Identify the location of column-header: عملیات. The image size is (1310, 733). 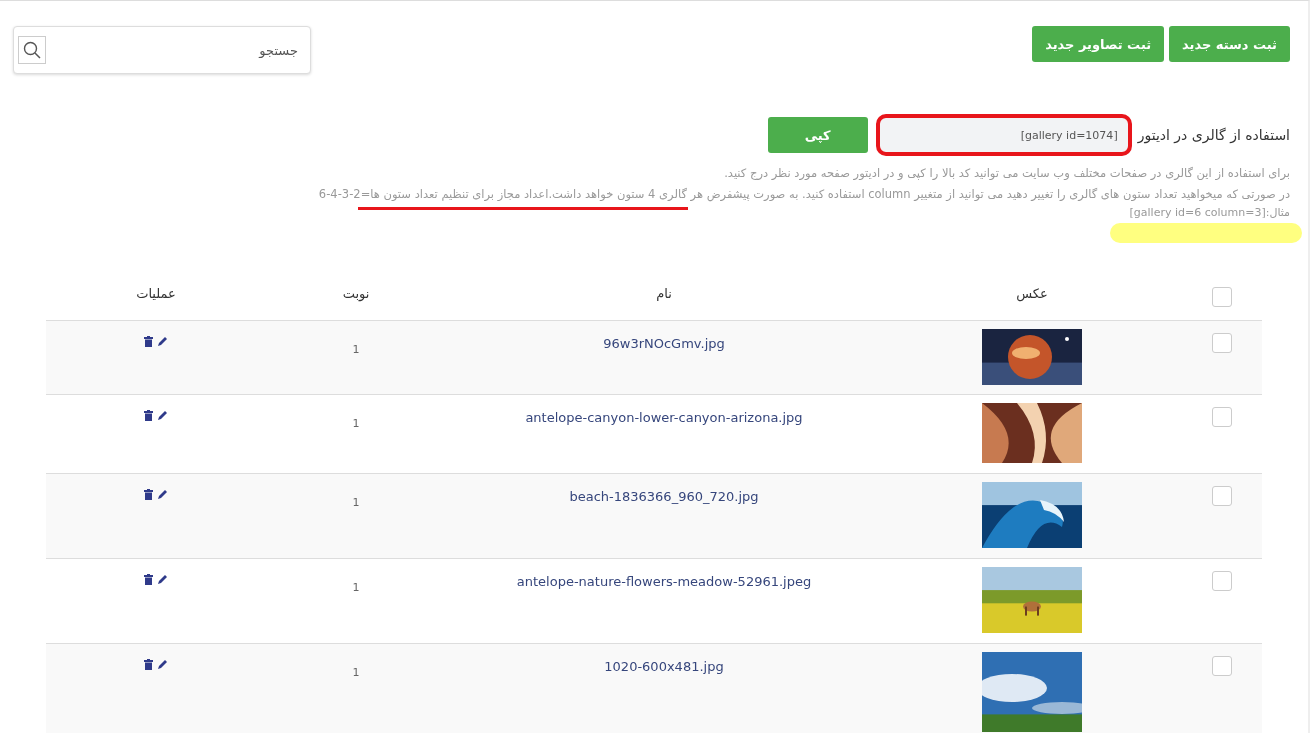
(156, 293).